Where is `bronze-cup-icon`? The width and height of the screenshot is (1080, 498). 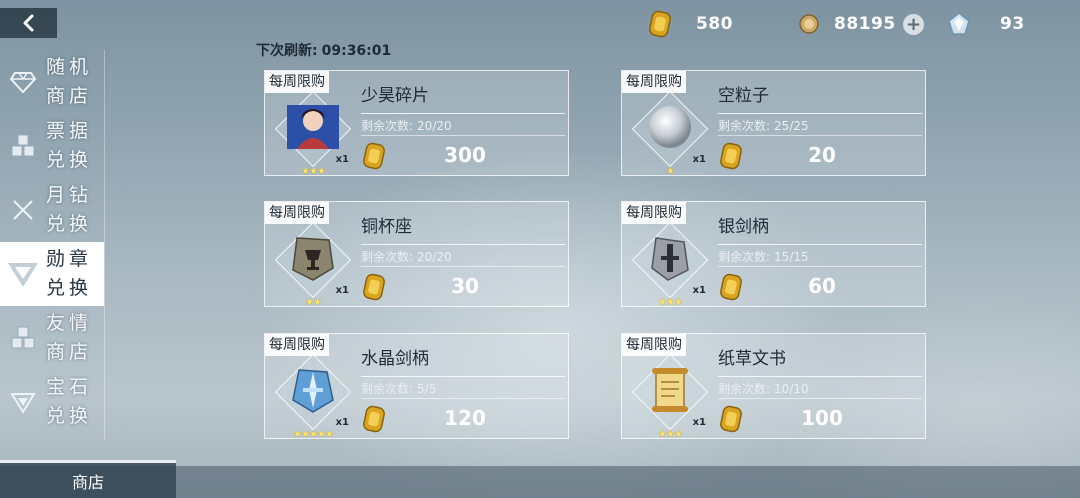 bronze-cup-icon is located at coordinates (313, 259).